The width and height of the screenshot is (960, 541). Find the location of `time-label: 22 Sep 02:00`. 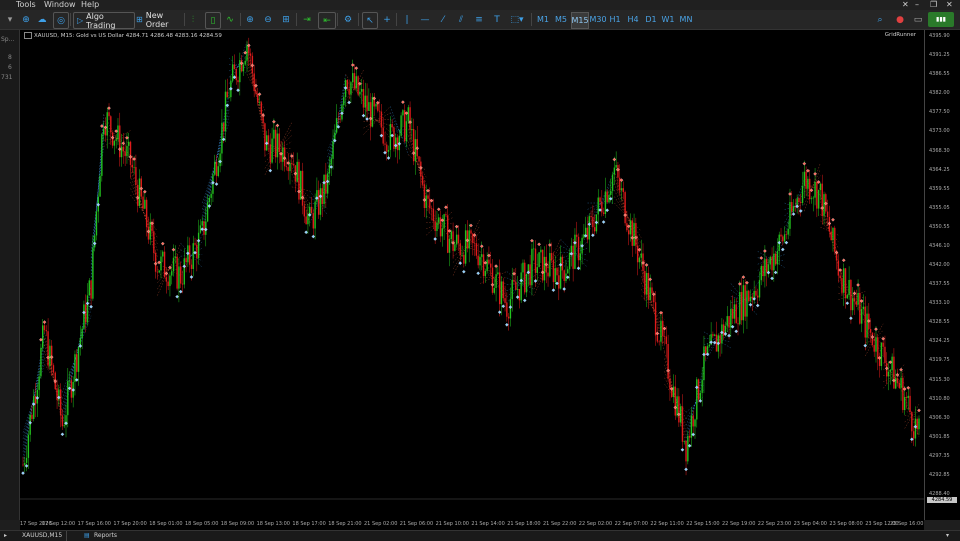

time-label: 22 Sep 02:00 is located at coordinates (595, 524).